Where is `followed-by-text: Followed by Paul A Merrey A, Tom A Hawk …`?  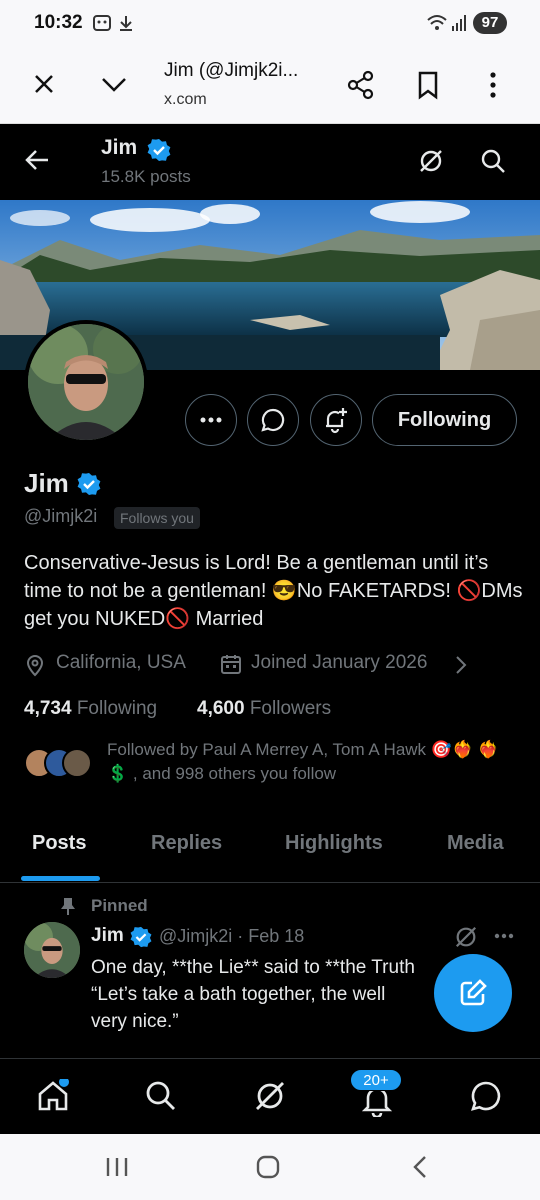 followed-by-text: Followed by Paul A Merrey A, Tom A Hawk … is located at coordinates (312, 762).